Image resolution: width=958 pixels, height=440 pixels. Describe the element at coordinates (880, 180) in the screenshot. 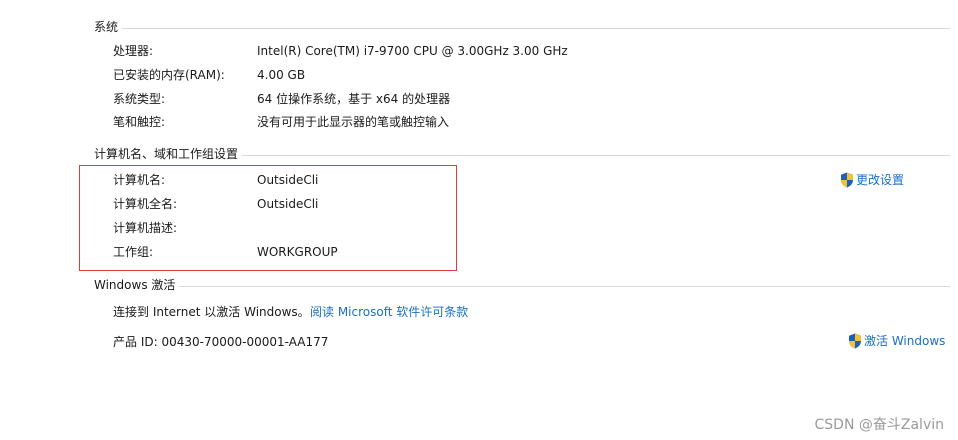

I see `change-settings-label: 更改设置` at that location.